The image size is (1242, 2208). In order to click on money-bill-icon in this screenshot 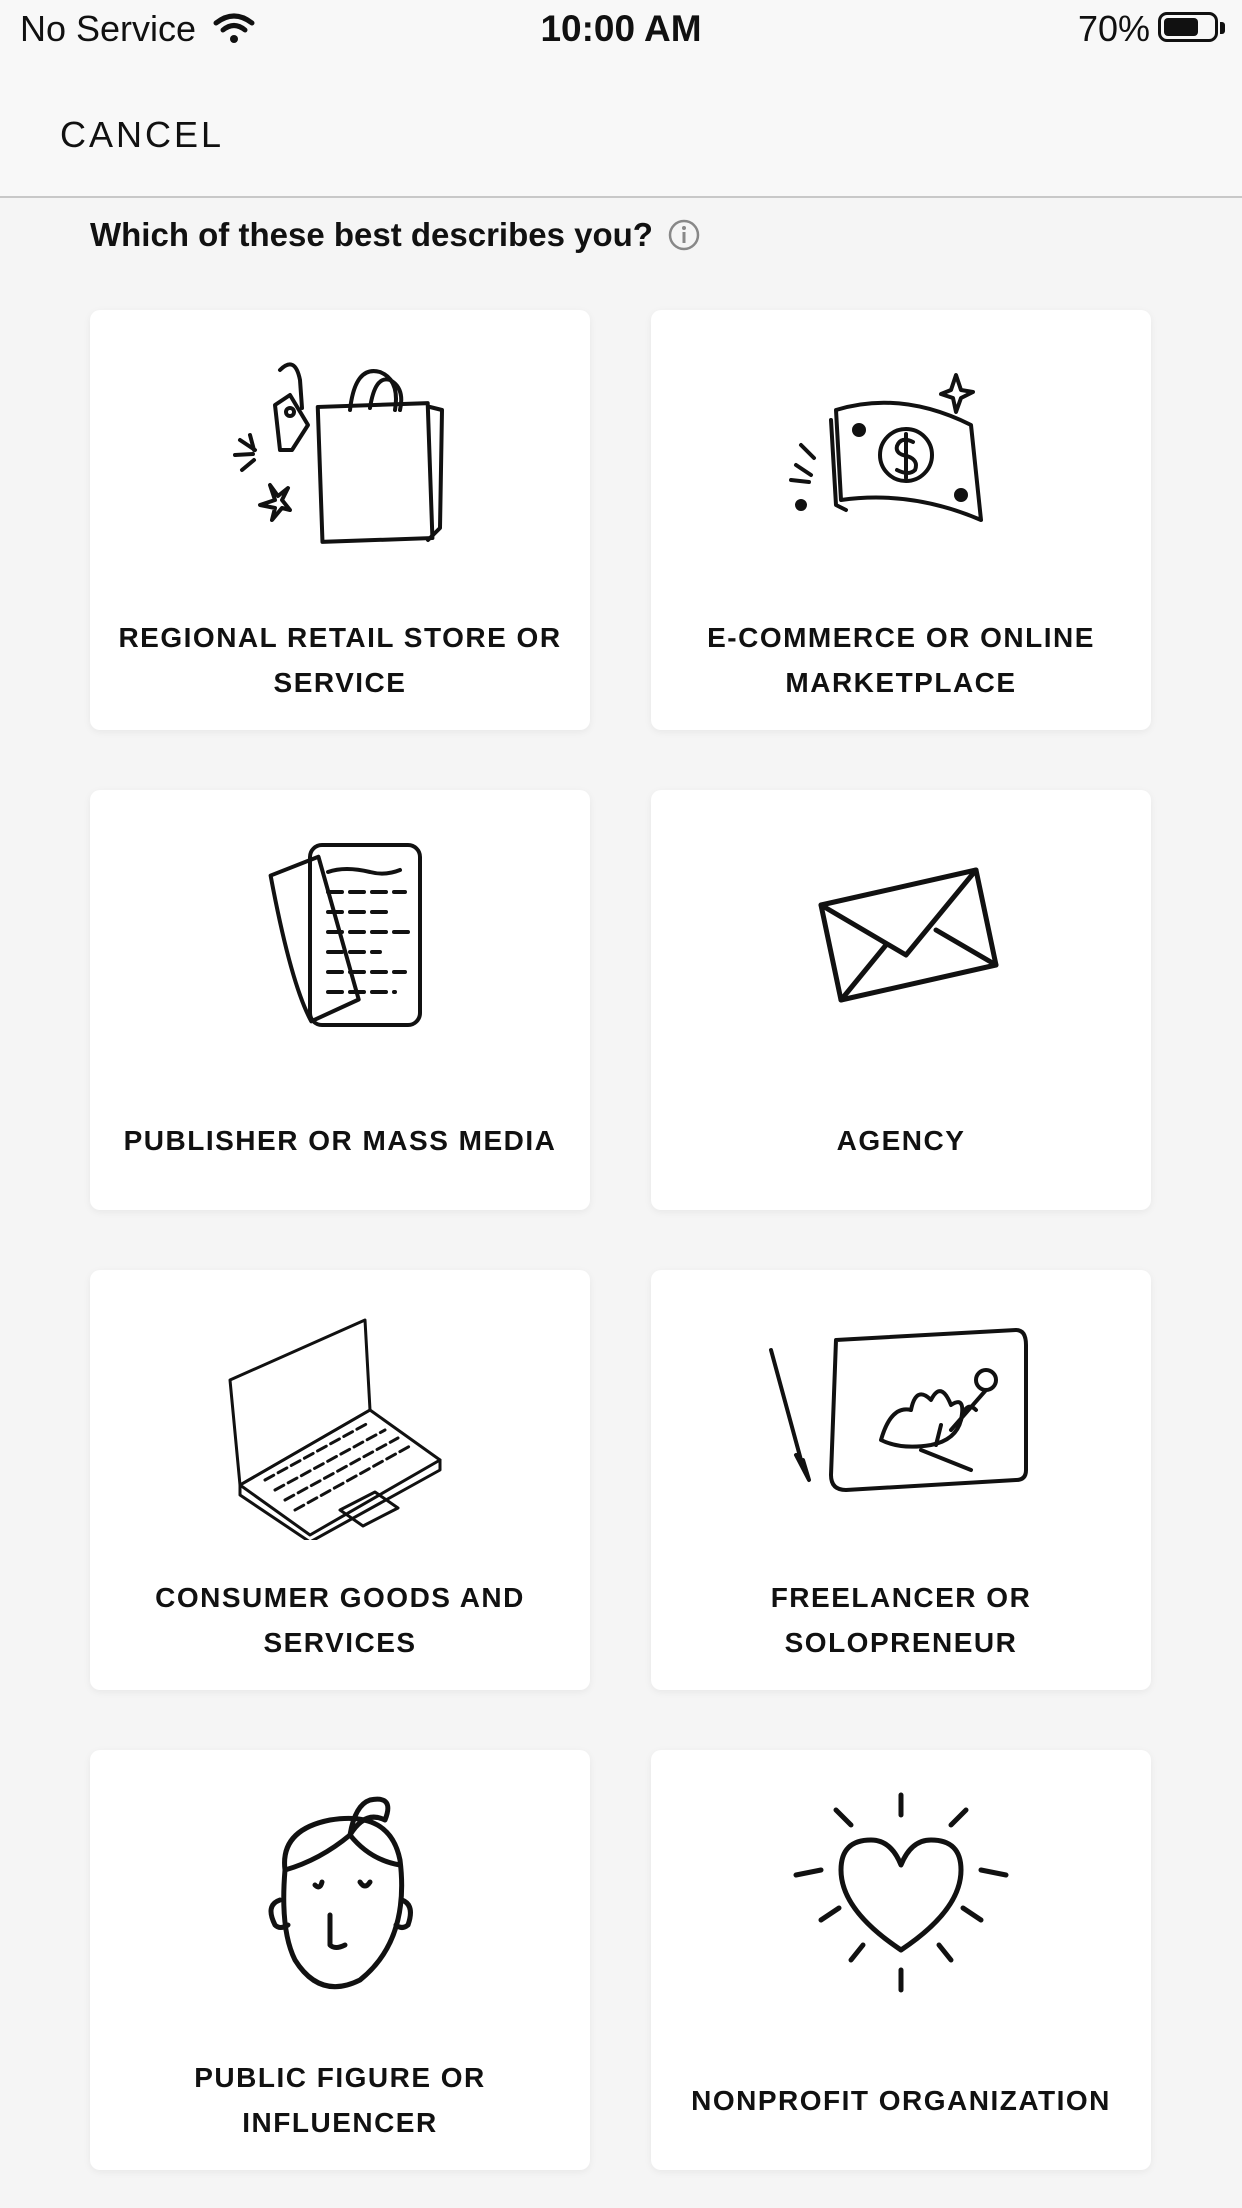, I will do `click(886, 447)`.